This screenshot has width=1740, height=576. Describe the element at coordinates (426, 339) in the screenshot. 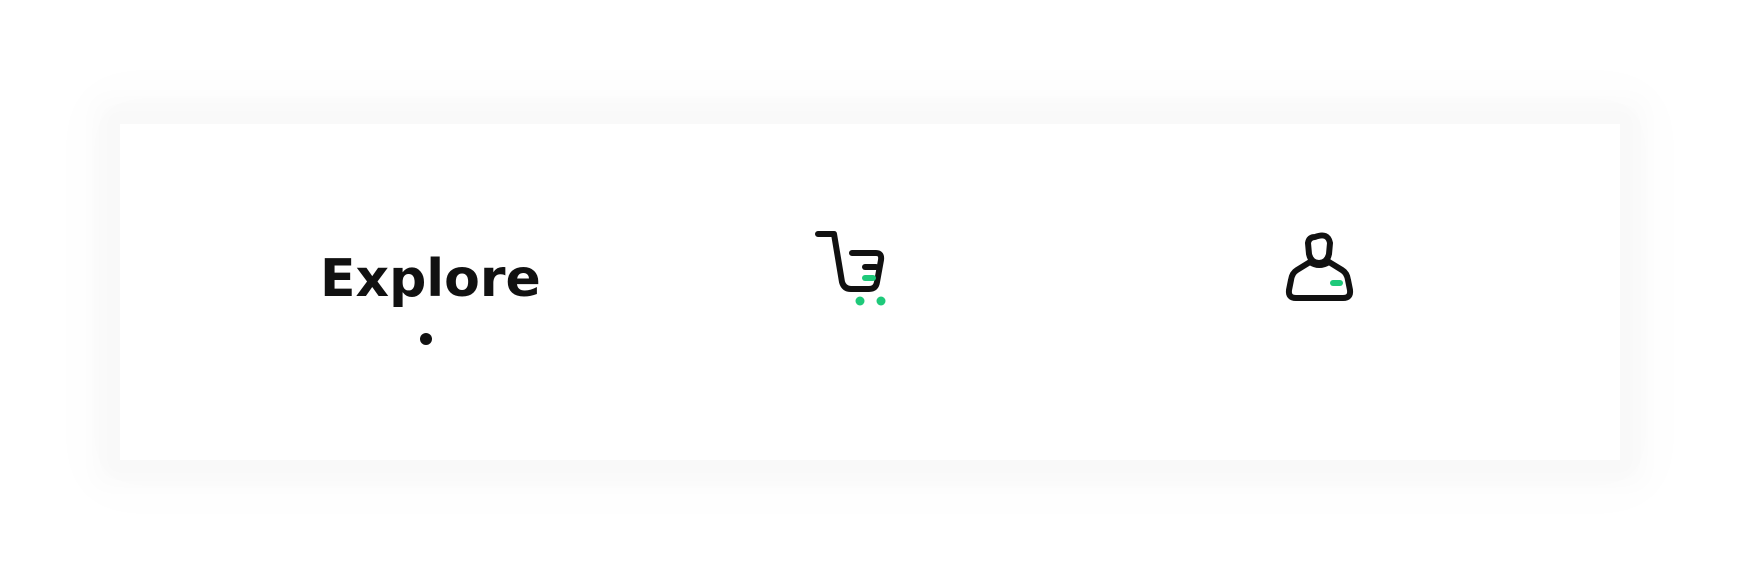

I see `active-indicator-dot` at that location.